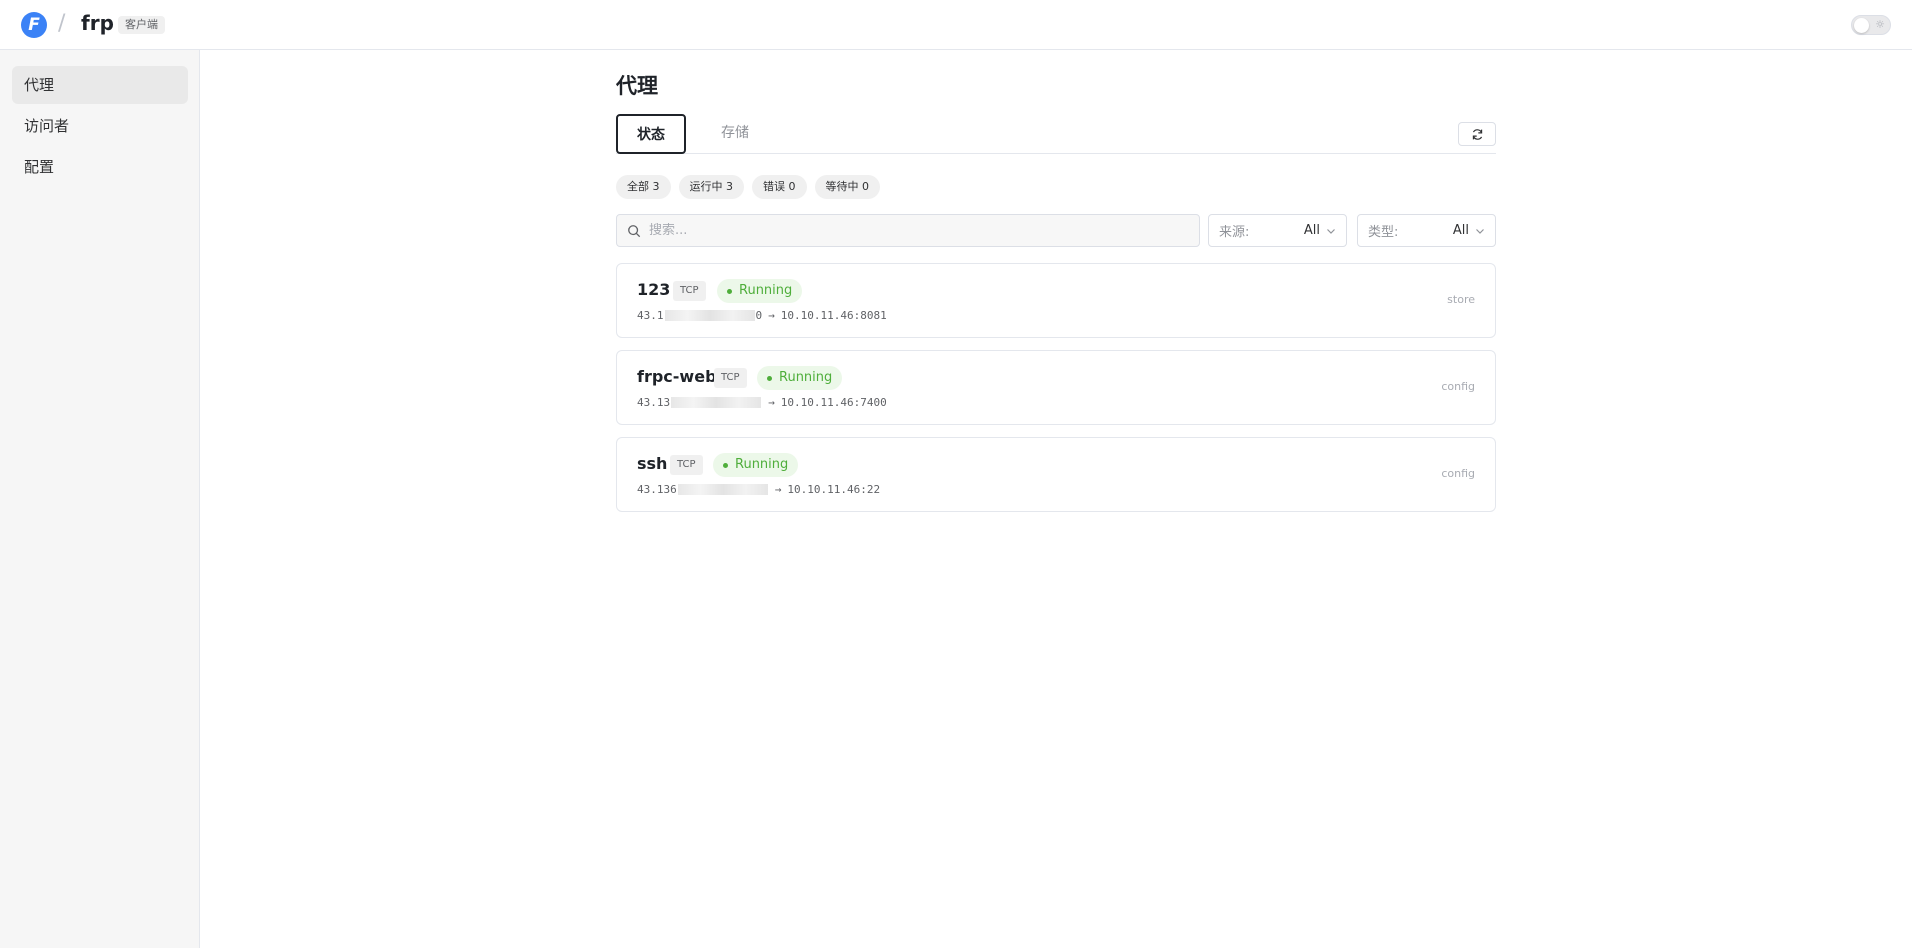 The image size is (1912, 948). I want to click on proxy-source: store, so click(1461, 299).